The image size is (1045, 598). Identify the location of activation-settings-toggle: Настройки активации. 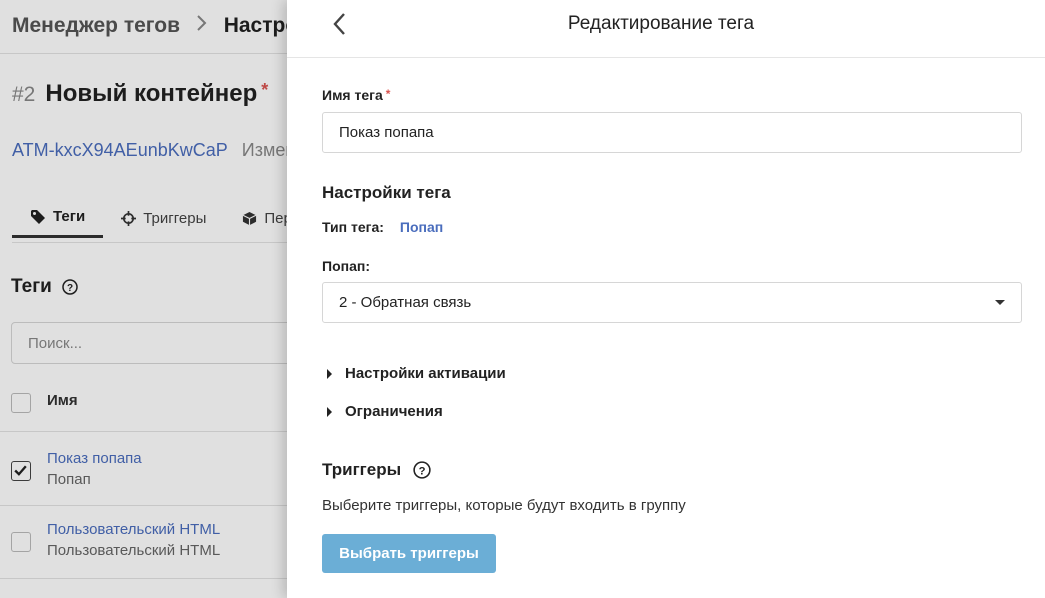
(416, 373).